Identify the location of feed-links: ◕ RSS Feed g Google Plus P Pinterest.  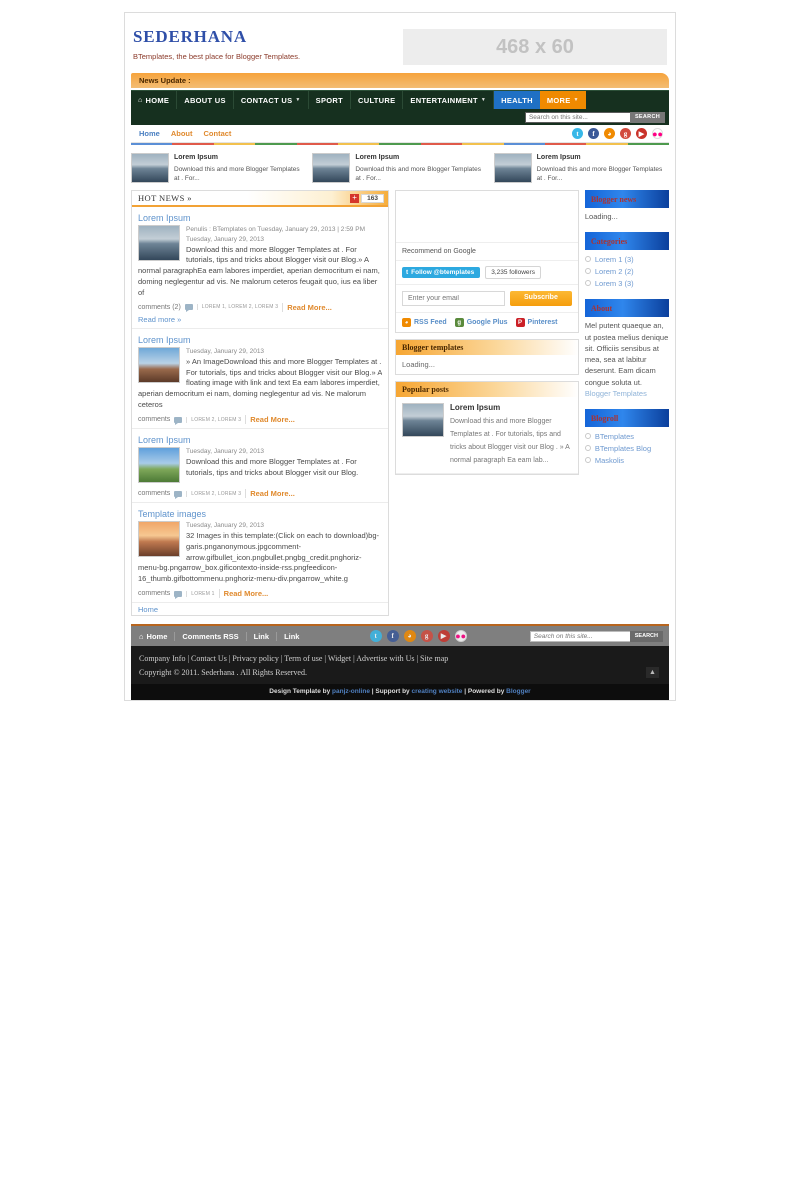
(487, 322).